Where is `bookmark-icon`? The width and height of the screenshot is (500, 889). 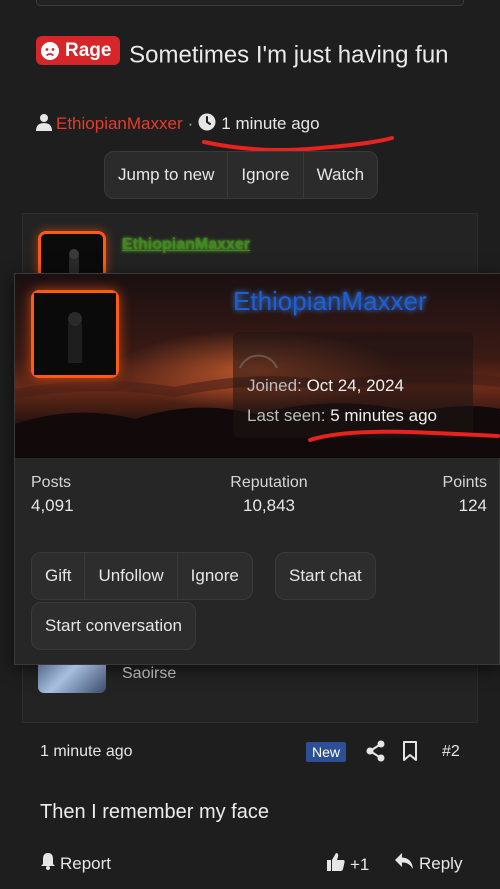 bookmark-icon is located at coordinates (410, 753).